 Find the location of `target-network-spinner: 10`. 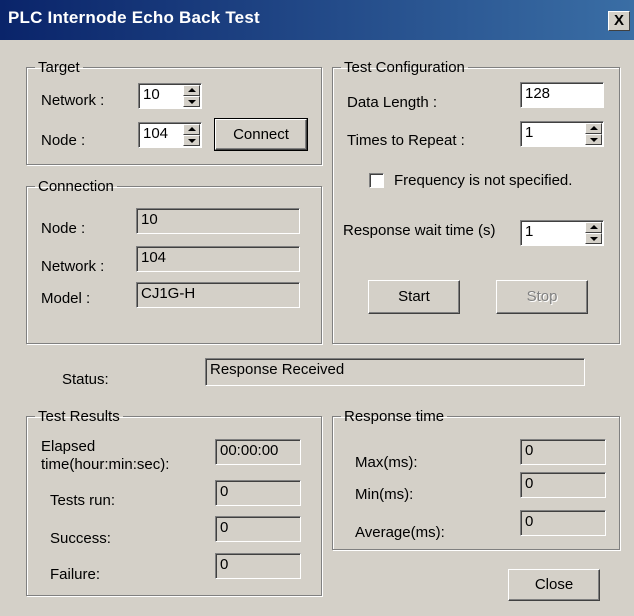

target-network-spinner: 10 is located at coordinates (170, 96).